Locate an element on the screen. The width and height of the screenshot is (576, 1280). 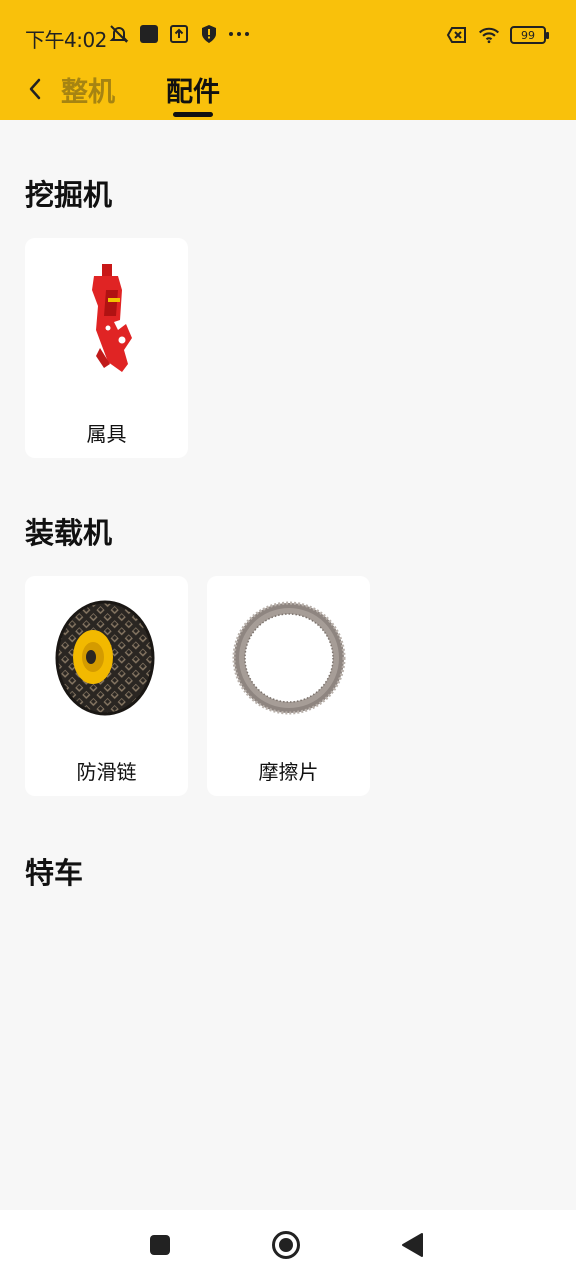
recents-button is located at coordinates (160, 1245).